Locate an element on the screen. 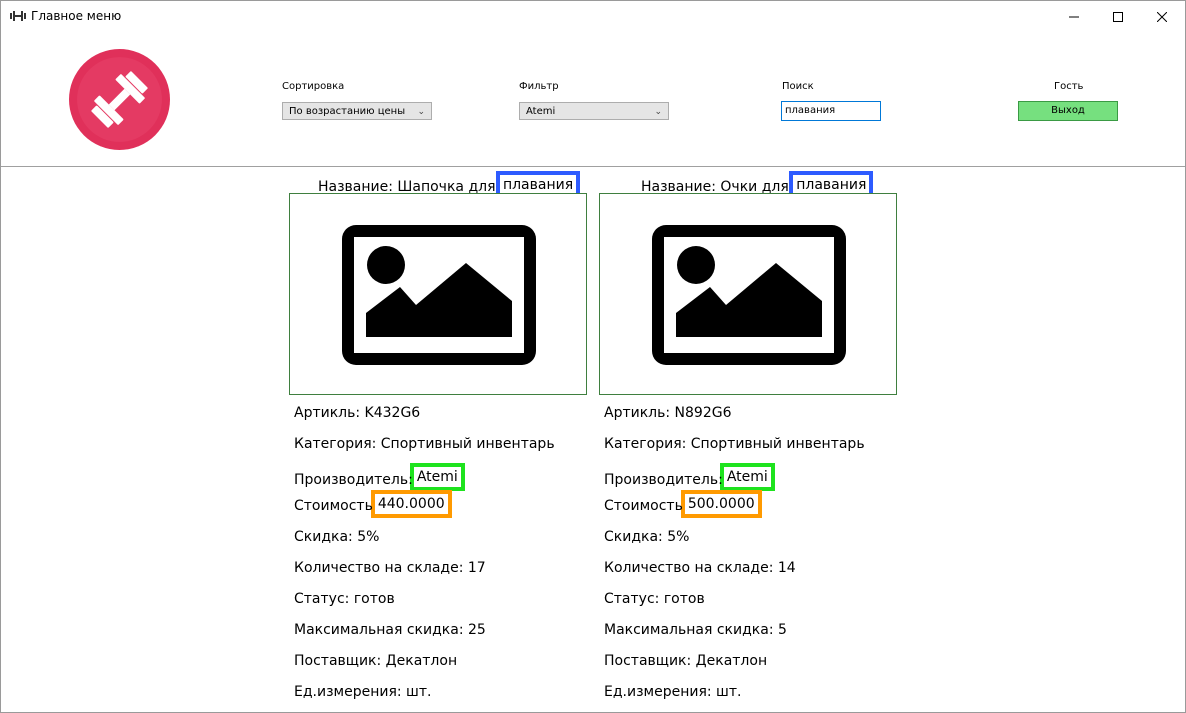 Image resolution: width=1186 pixels, height=713 pixels. stock-text: Количество на складе: 14 is located at coordinates (700, 568).